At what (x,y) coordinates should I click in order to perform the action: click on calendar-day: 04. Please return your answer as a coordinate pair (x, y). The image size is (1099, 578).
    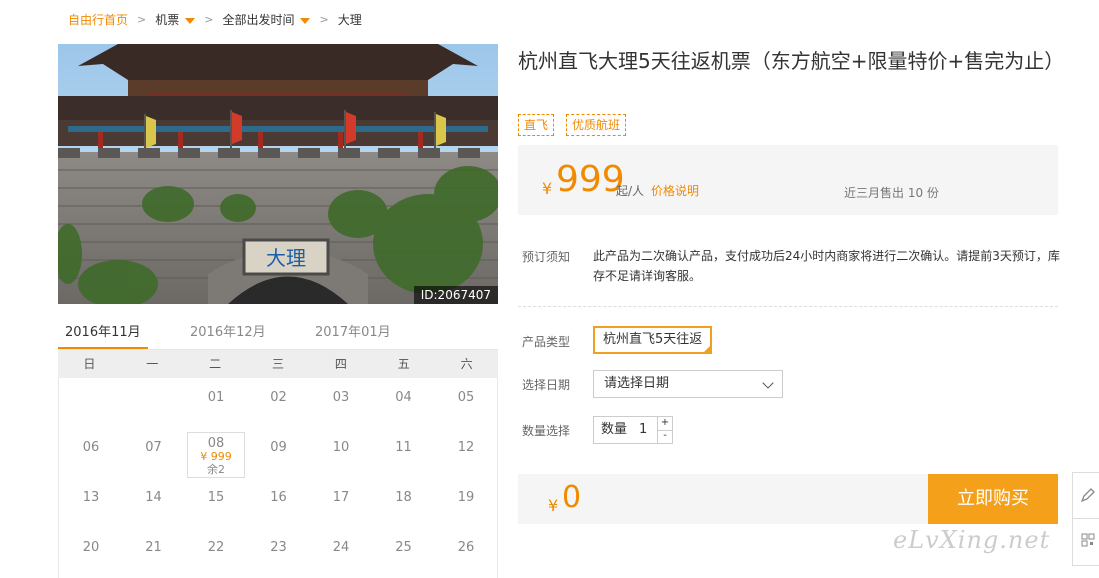
    Looking at the image, I should click on (404, 405).